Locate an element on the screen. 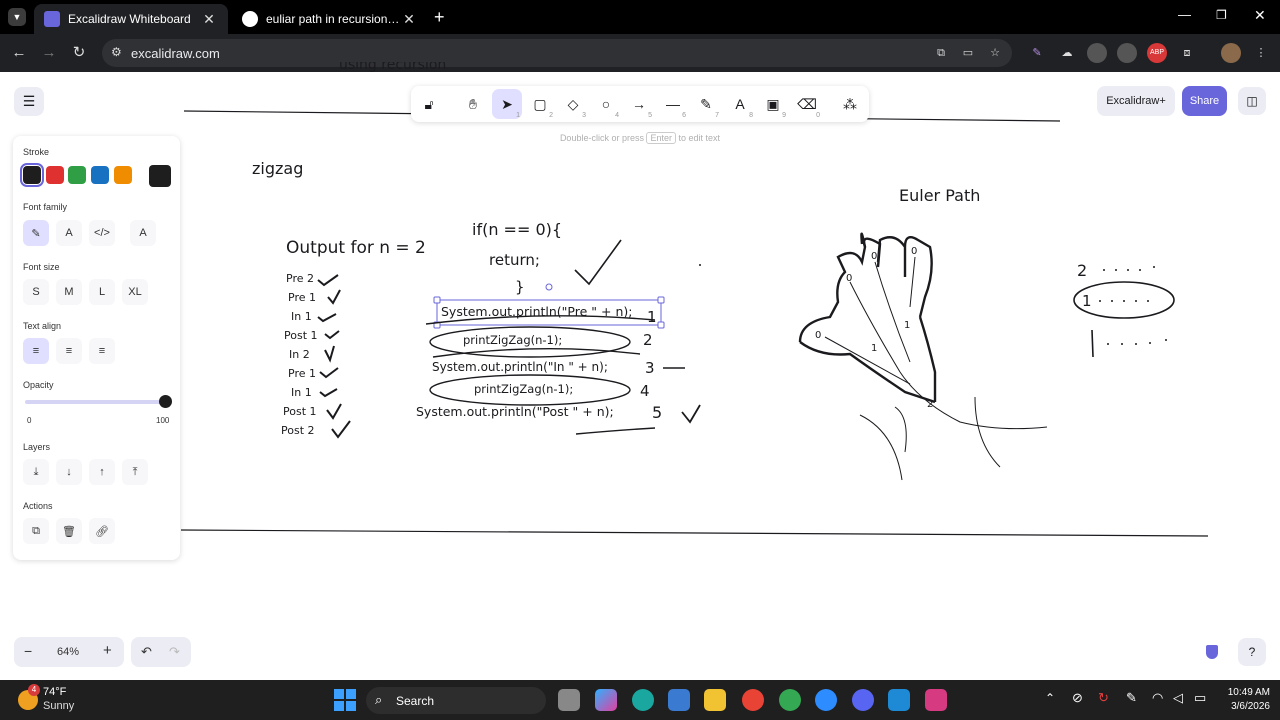 This screenshot has width=1280, height=720. file-explorer-app-icon is located at coordinates (569, 700).